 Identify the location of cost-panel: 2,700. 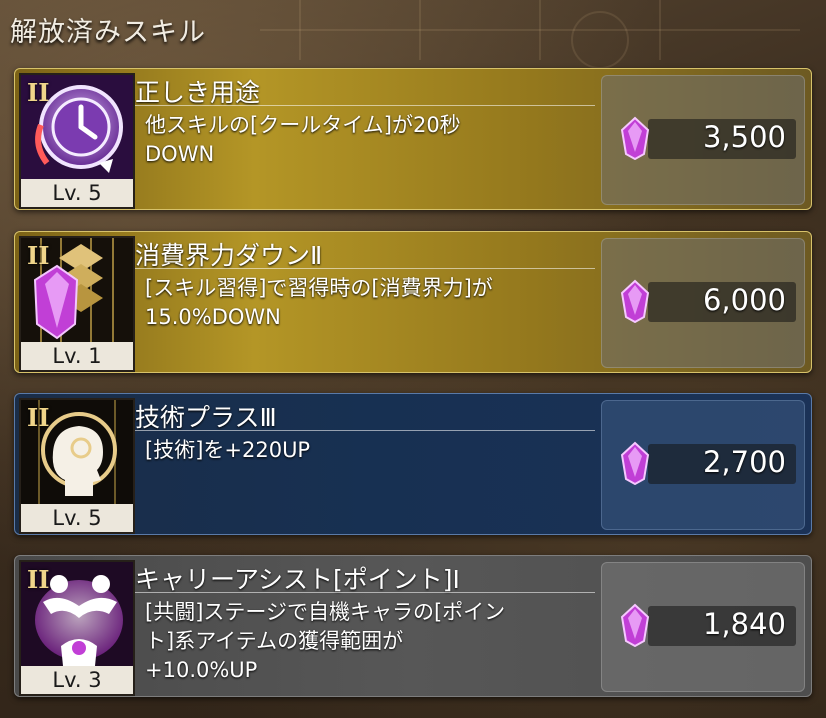
(703, 465).